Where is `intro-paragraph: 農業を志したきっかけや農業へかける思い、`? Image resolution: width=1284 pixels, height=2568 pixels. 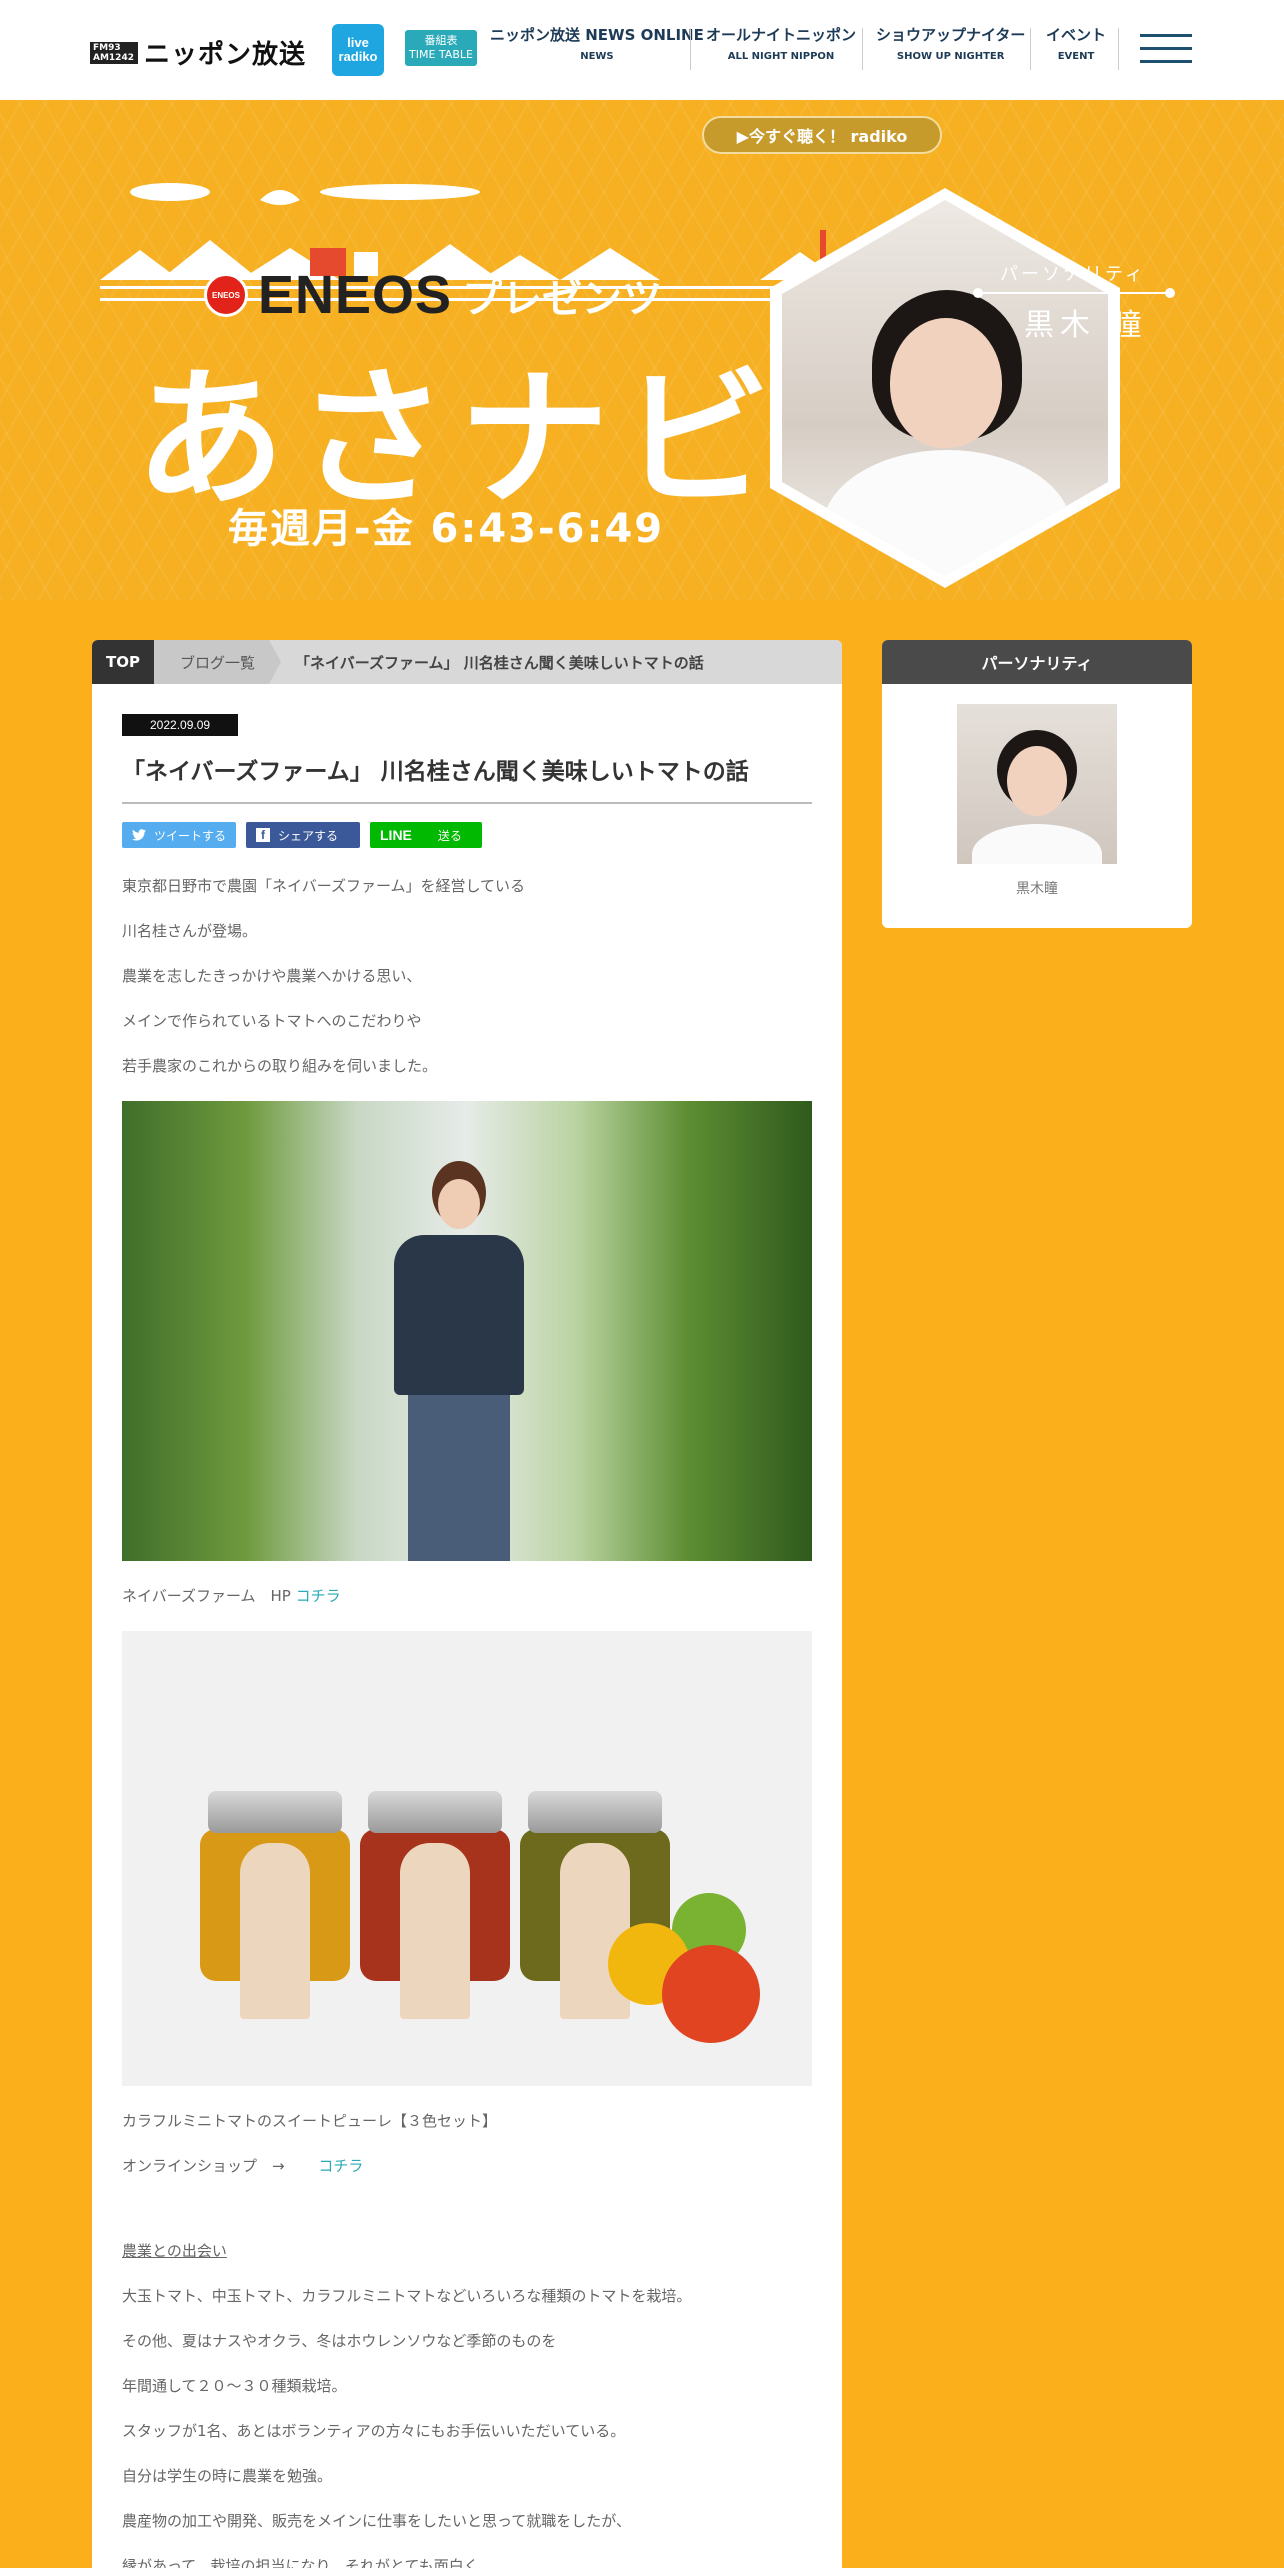
intro-paragraph: 農業を志したきっかけや農業へかける思い、 is located at coordinates (272, 976).